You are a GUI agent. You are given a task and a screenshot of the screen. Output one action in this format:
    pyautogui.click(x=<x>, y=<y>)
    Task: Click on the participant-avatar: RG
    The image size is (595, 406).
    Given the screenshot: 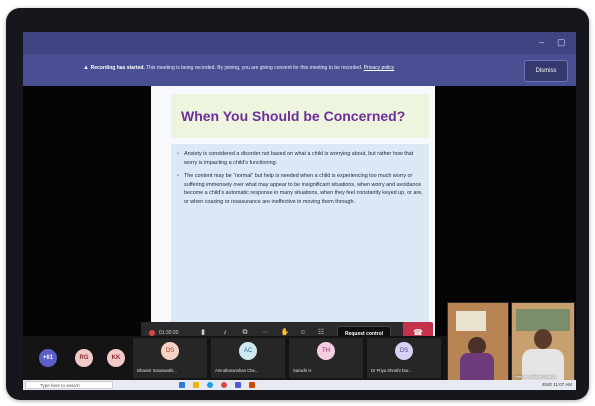 What is the action you would take?
    pyautogui.click(x=84, y=358)
    